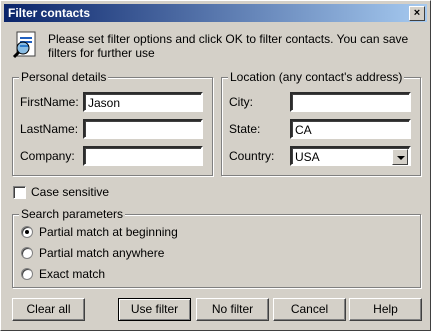 The image size is (431, 331). What do you see at coordinates (24, 45) in the screenshot?
I see `filter-document-icon` at bounding box center [24, 45].